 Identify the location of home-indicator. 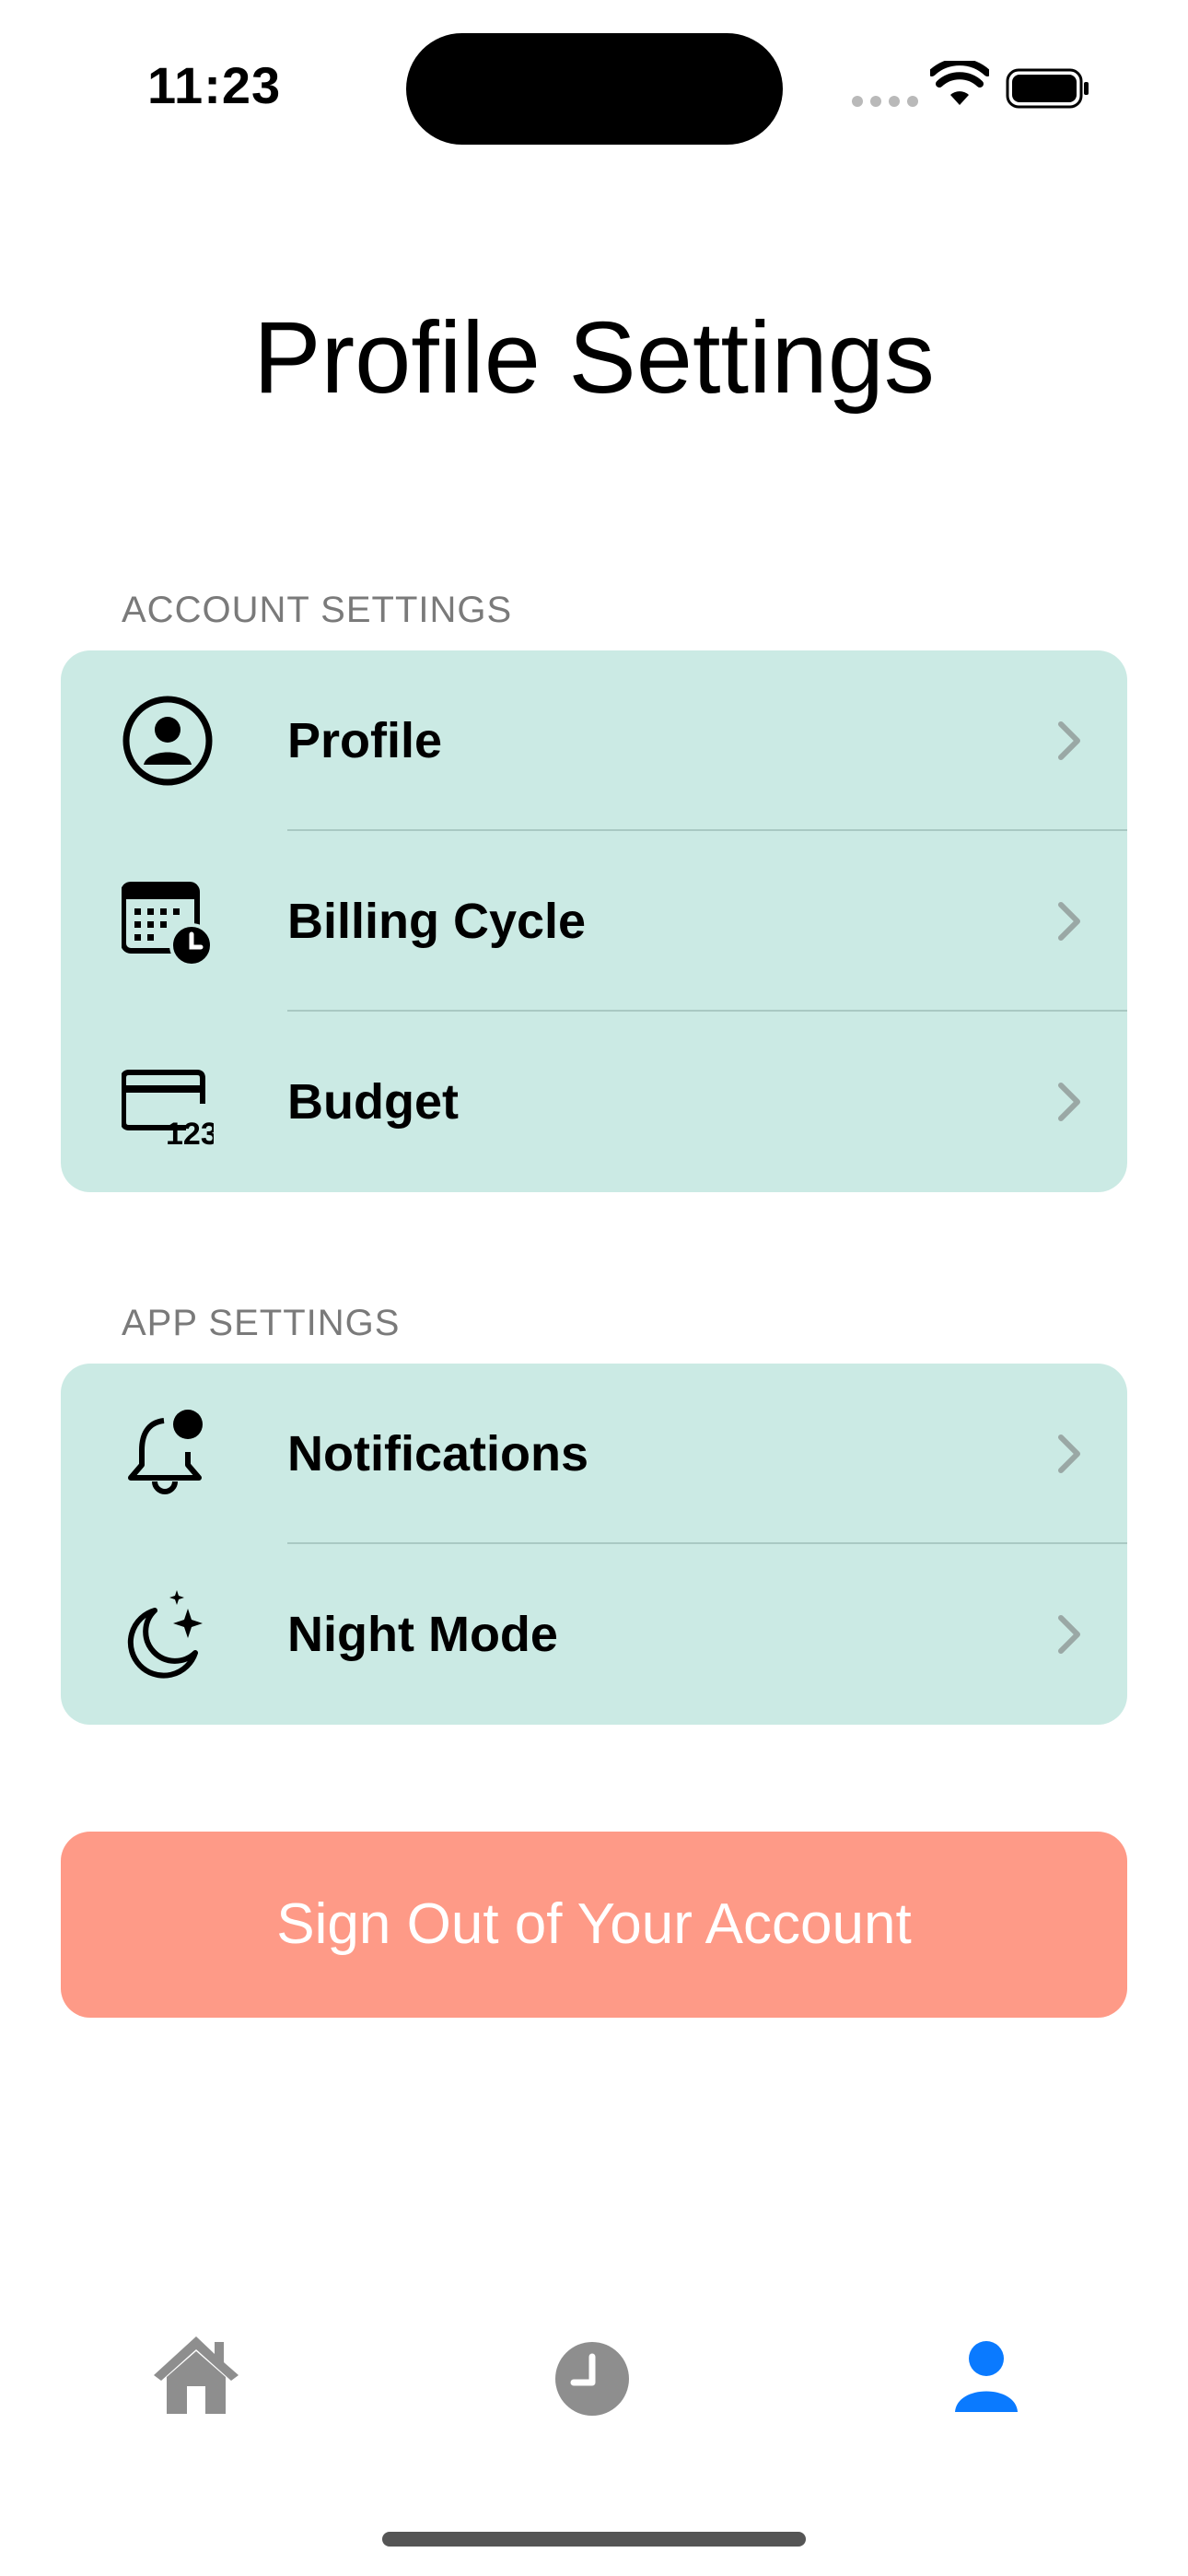
(594, 2539).